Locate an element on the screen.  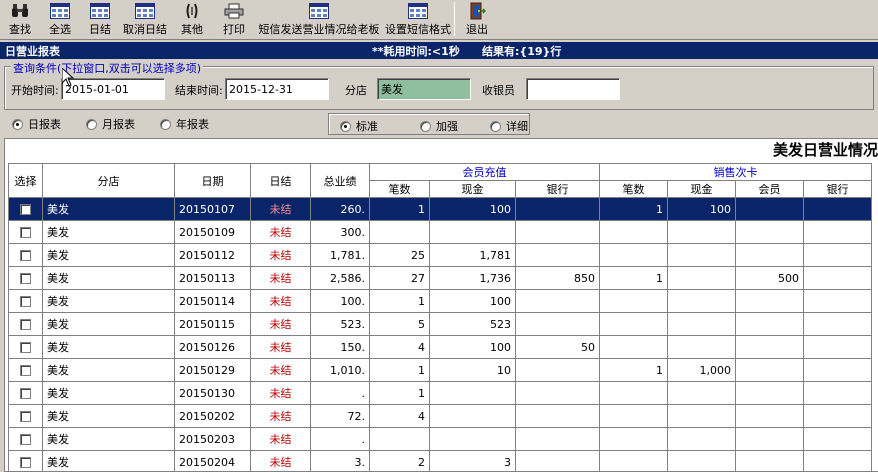
table-row: 美发 20150114 未结 100. 1 100 is located at coordinates (440, 301).